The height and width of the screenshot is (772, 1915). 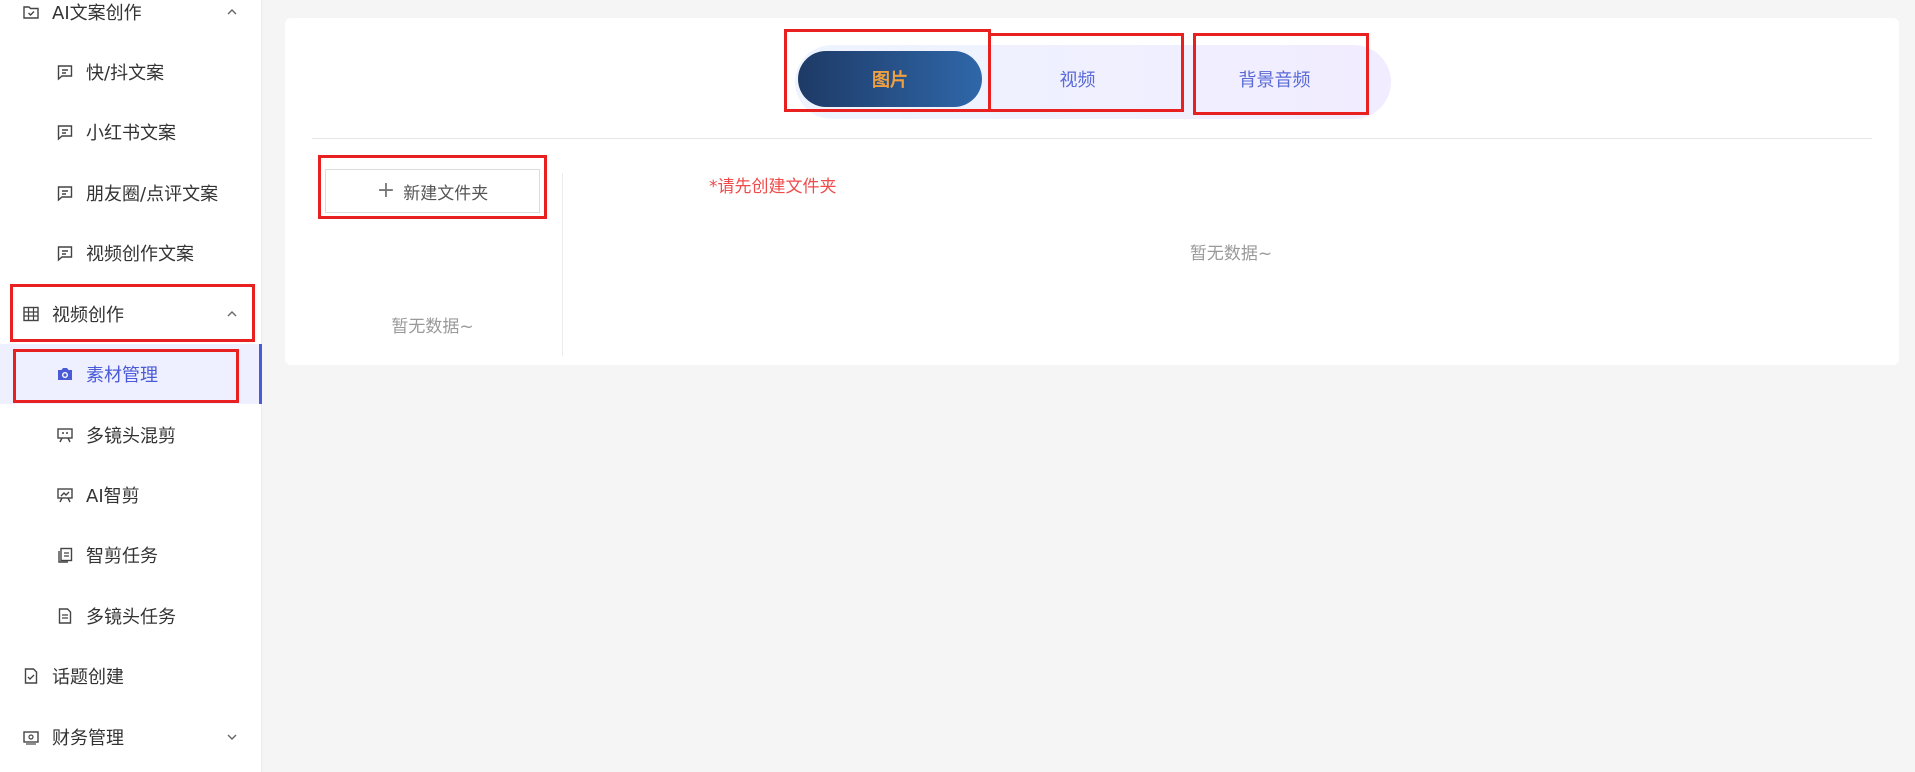 I want to click on menu-moments-copy: 朋友圈/点评文案, so click(x=131, y=193).